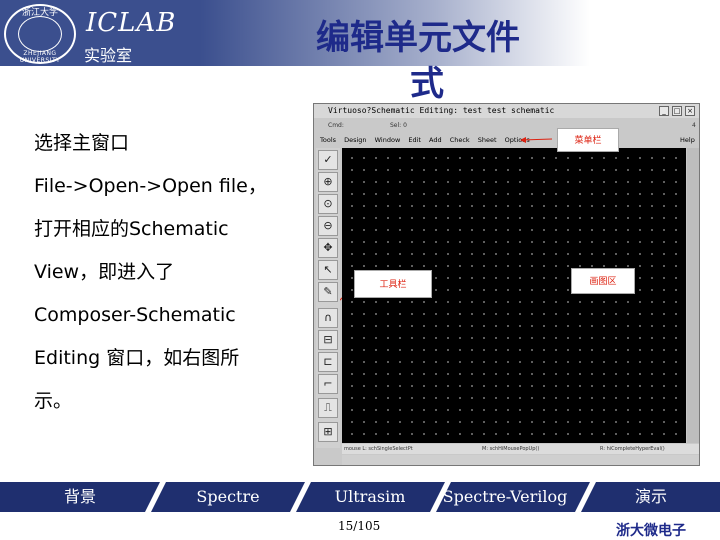  I want to click on description-line: 选择主窗口, so click(82, 143).